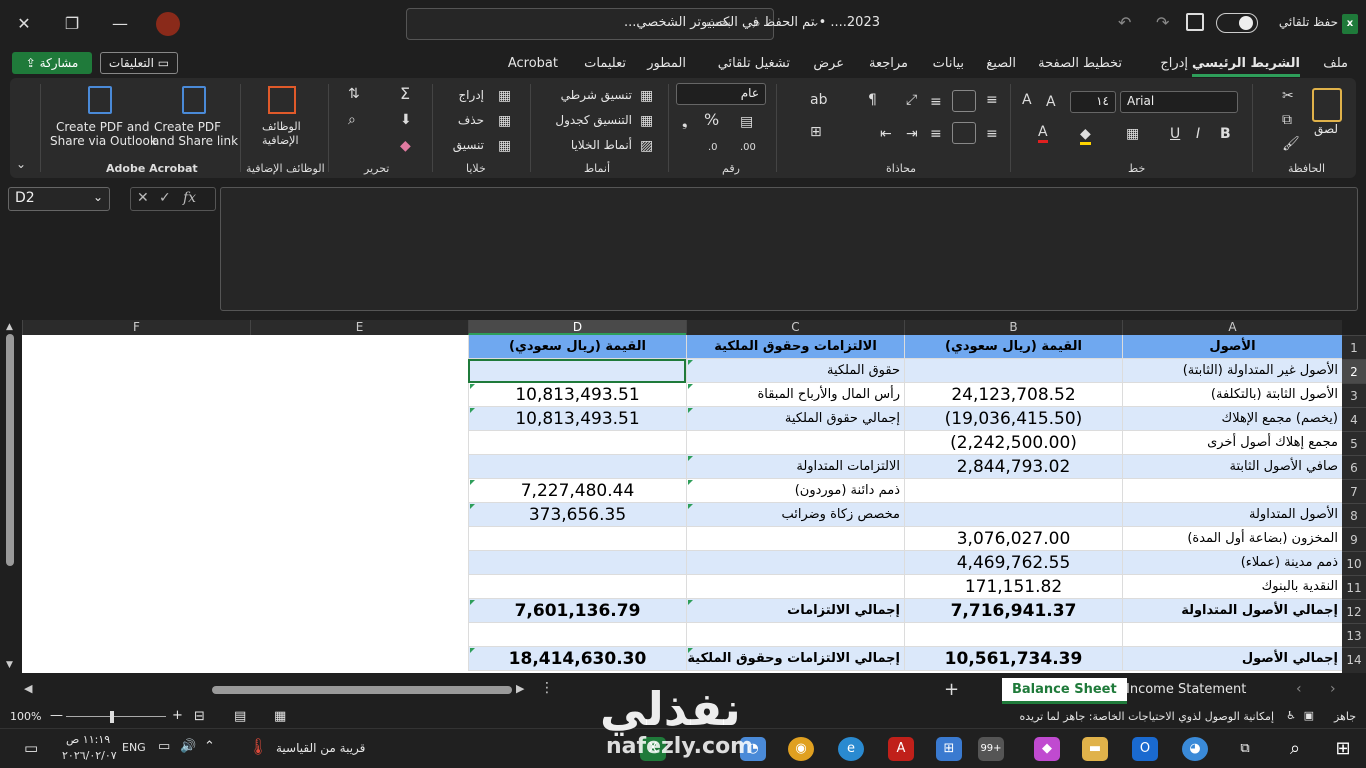 The width and height of the screenshot is (1366, 768). Describe the element at coordinates (177, 715) in the screenshot. I see `zoom-in-icon: +` at that location.